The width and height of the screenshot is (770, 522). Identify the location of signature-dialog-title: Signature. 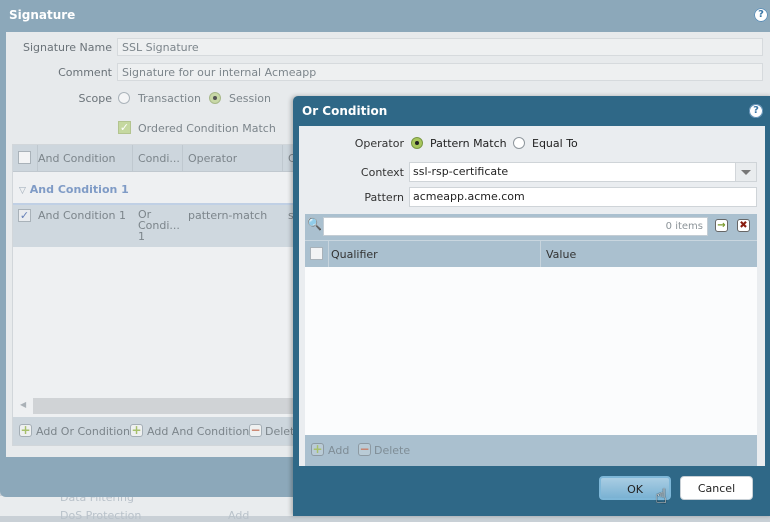
(42, 15).